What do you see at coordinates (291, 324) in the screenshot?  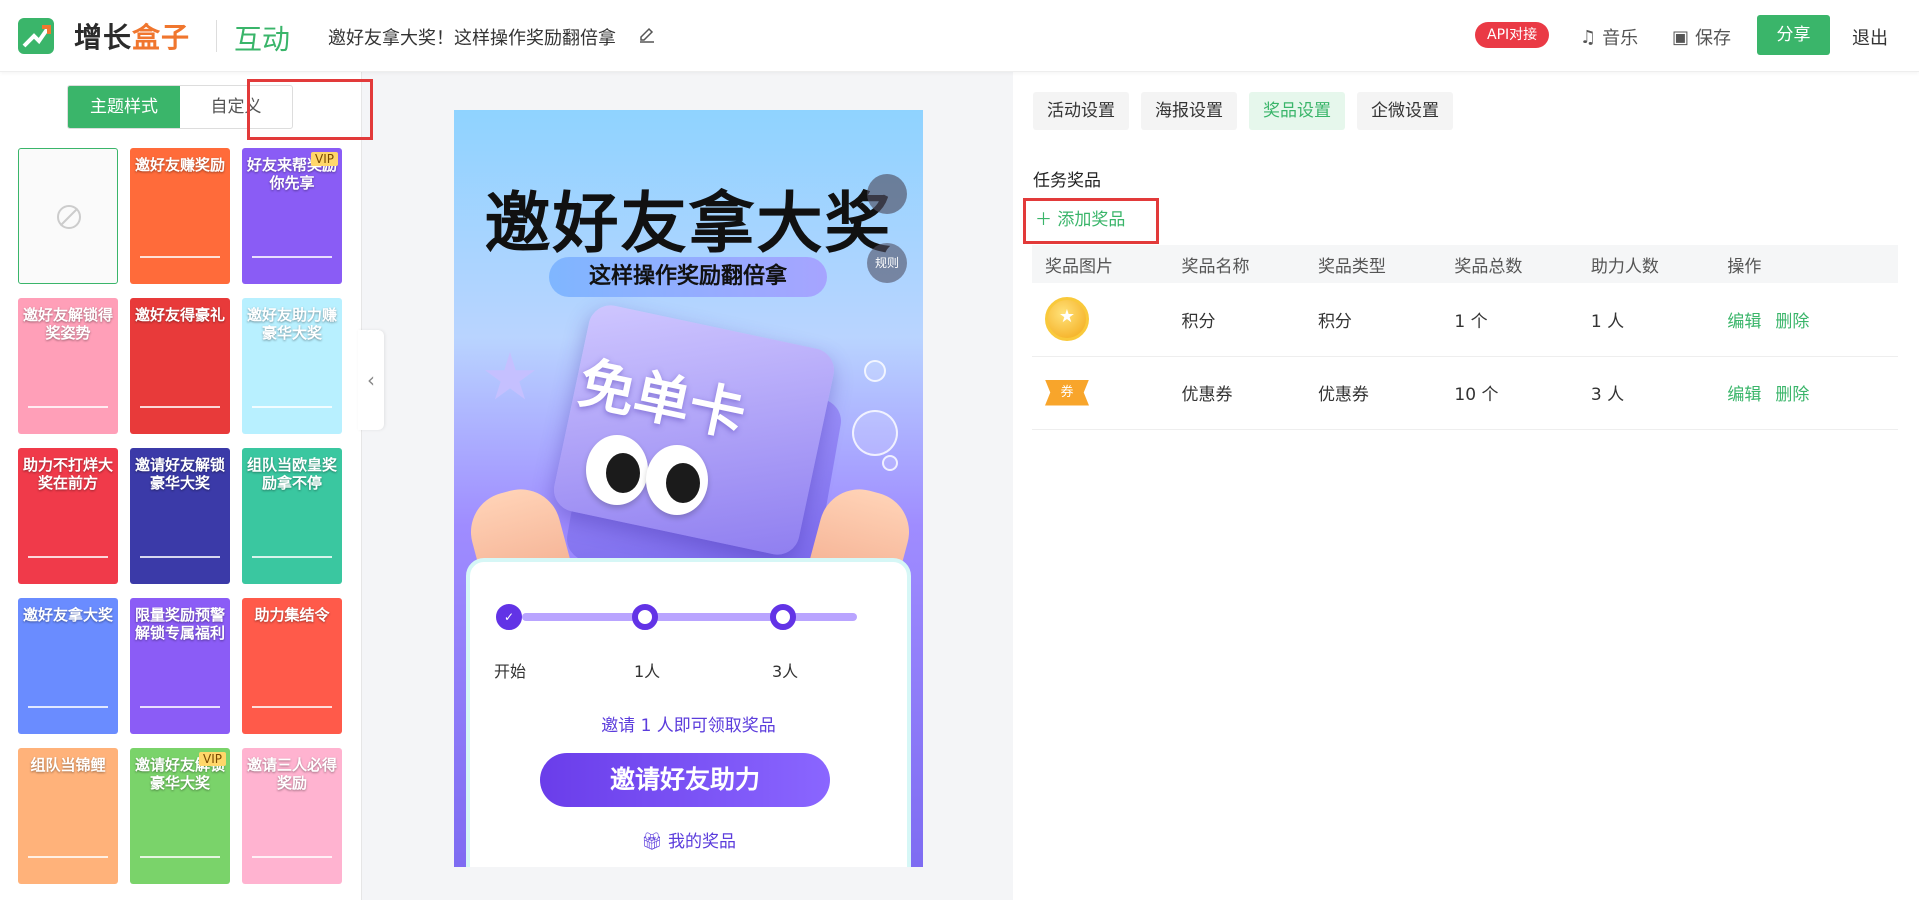 I see `template-thumb-title: 邀好友助力赚豪华大奖` at bounding box center [291, 324].